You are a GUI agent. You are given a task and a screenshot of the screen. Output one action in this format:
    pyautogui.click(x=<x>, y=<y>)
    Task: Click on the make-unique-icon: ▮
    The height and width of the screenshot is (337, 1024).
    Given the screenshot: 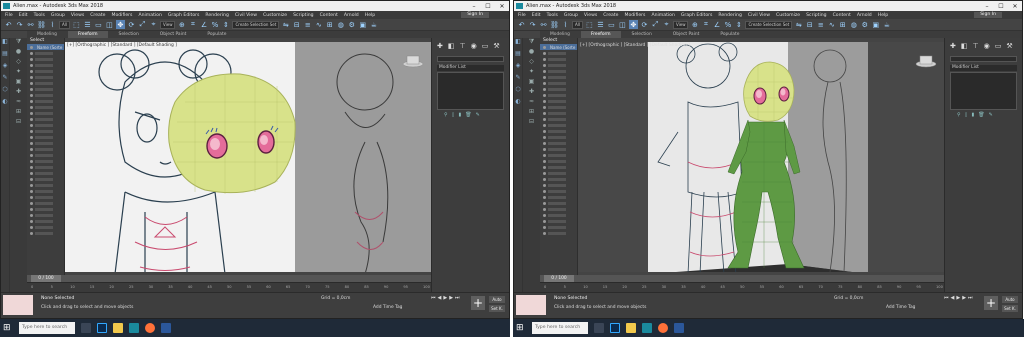 What is the action you would take?
    pyautogui.click(x=459, y=115)
    